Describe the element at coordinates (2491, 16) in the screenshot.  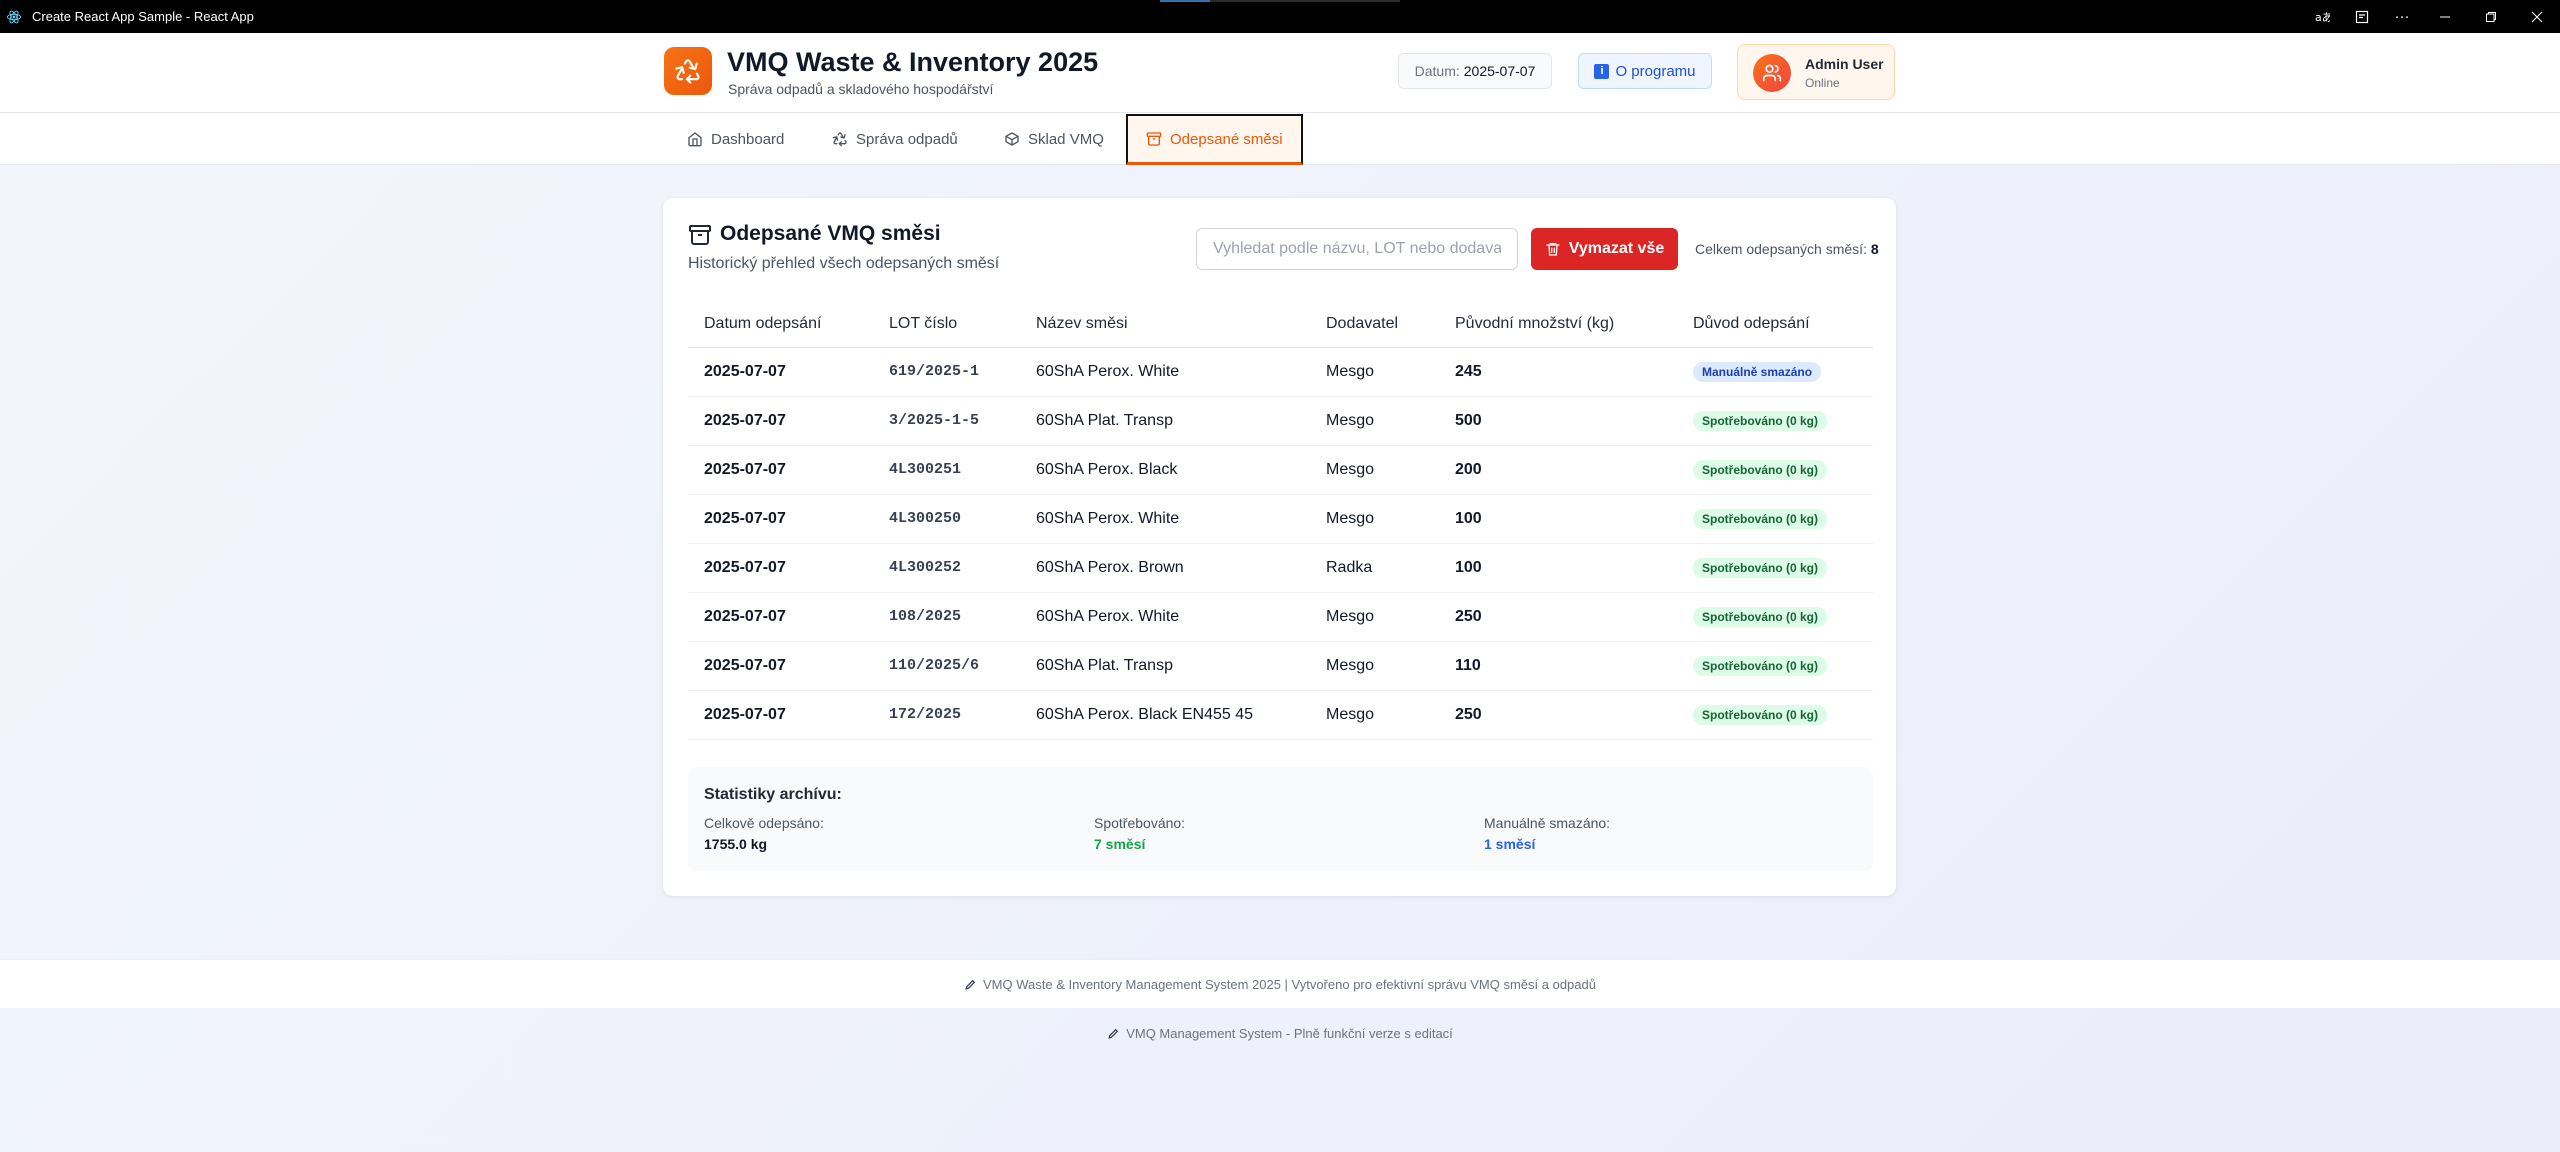
I see `restore-icon` at that location.